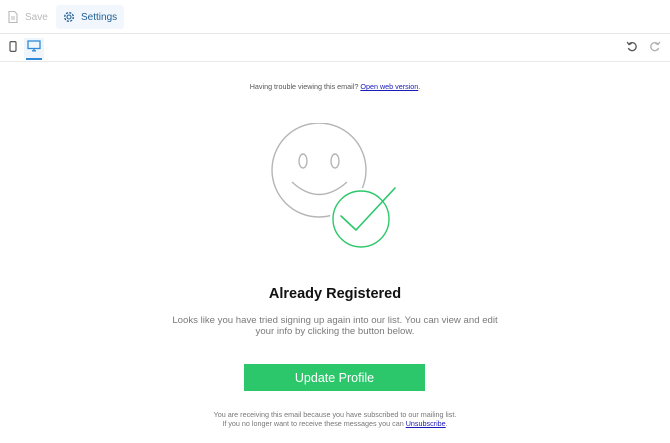 The height and width of the screenshot is (443, 670). Describe the element at coordinates (13, 17) in the screenshot. I see `document-icon` at that location.